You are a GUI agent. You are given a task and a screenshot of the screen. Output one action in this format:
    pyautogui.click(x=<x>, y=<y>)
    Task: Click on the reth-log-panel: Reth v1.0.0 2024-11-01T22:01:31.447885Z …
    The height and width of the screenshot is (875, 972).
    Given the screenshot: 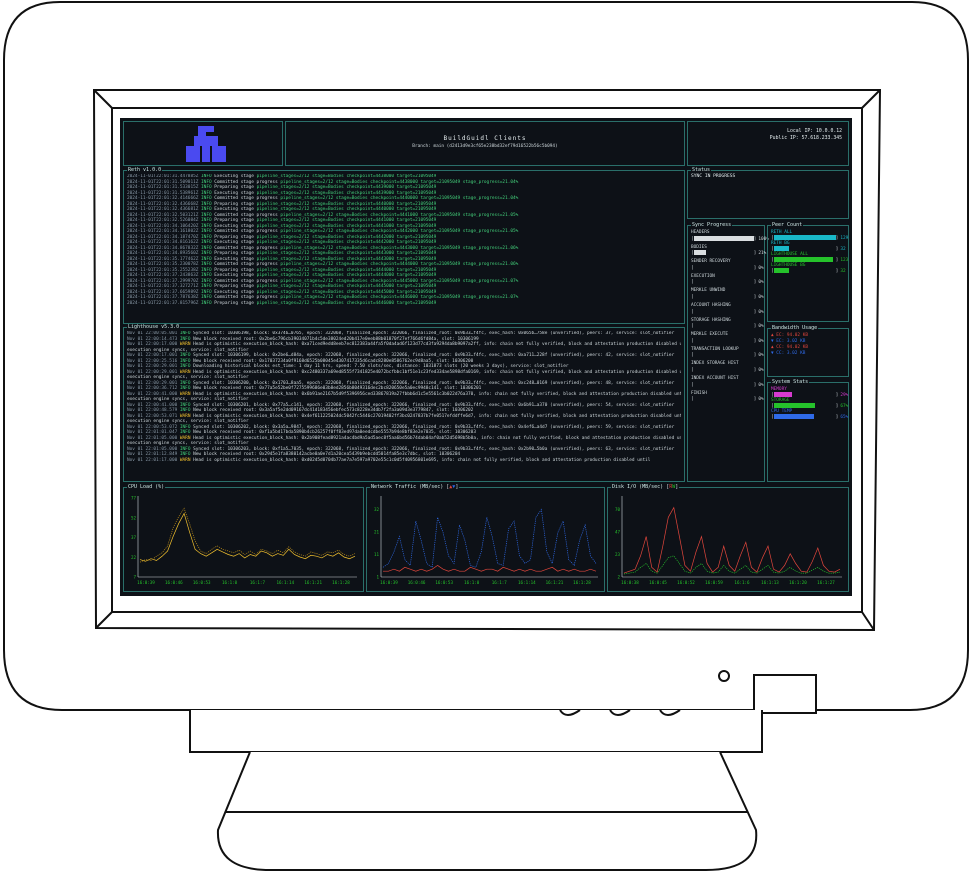 What is the action you would take?
    pyautogui.click(x=404, y=245)
    